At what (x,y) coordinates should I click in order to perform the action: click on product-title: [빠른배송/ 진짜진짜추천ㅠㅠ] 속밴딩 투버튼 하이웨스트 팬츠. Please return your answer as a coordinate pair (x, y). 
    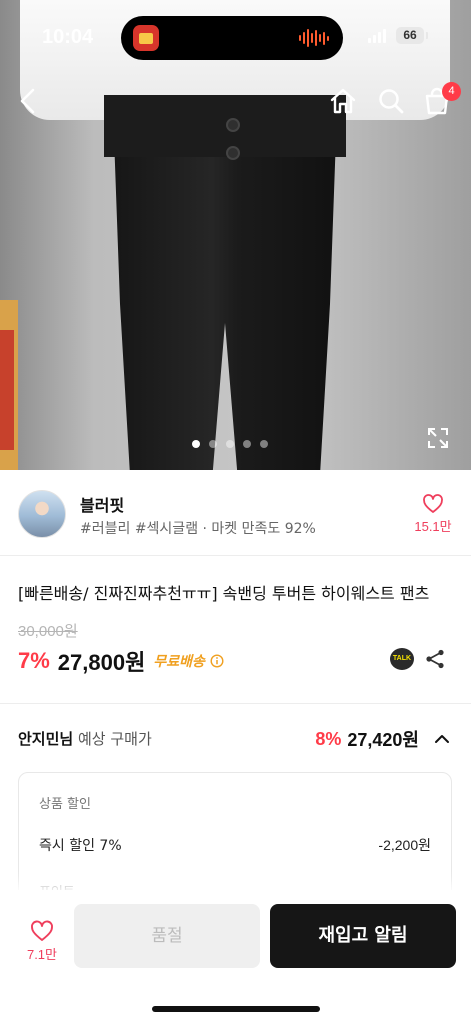
    Looking at the image, I should click on (224, 593).